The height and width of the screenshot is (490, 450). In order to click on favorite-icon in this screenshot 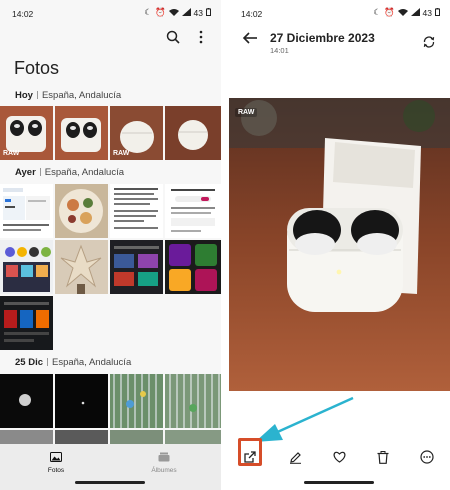, I will do `click(339, 457)`.